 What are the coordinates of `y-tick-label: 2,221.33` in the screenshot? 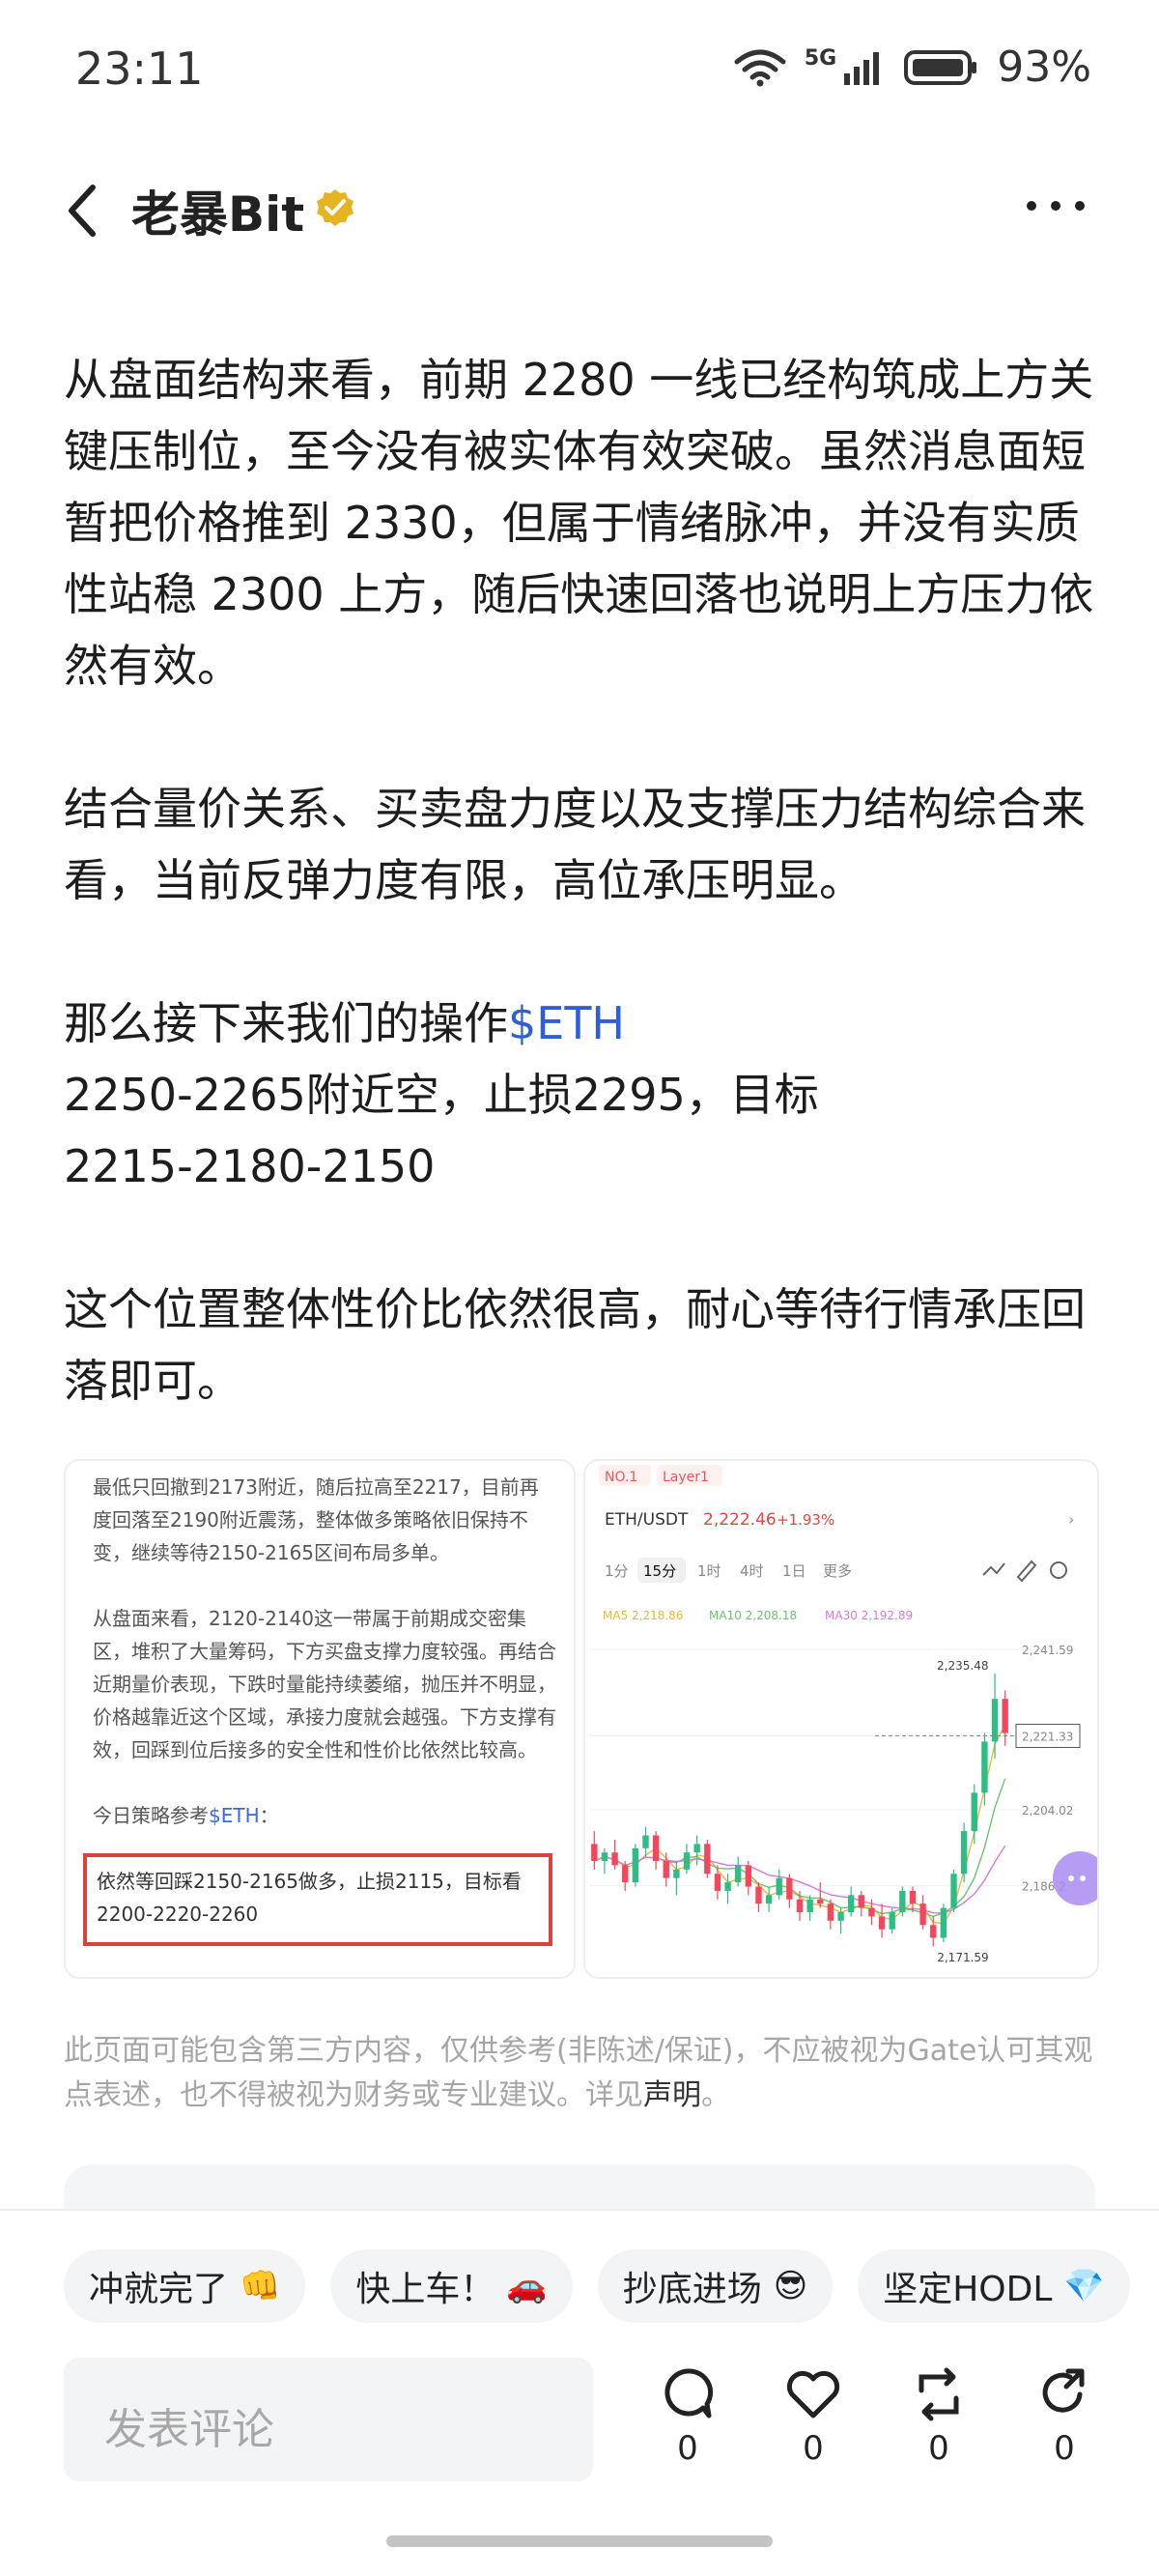 It's located at (1047, 1738).